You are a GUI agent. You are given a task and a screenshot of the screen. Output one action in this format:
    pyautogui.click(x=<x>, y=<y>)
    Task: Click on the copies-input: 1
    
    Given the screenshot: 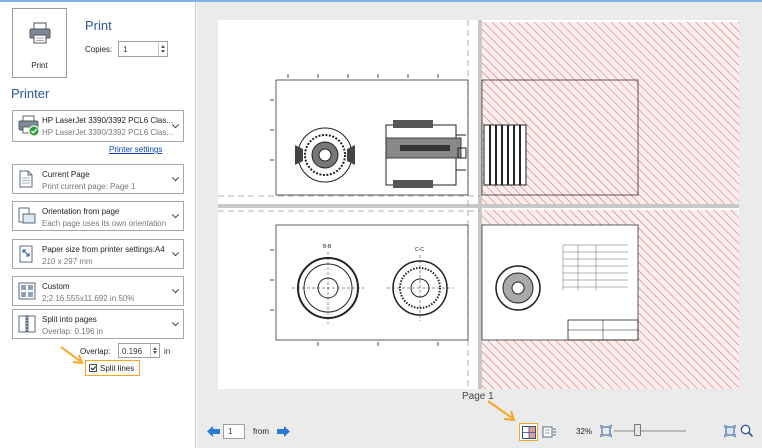 What is the action you would take?
    pyautogui.click(x=143, y=49)
    